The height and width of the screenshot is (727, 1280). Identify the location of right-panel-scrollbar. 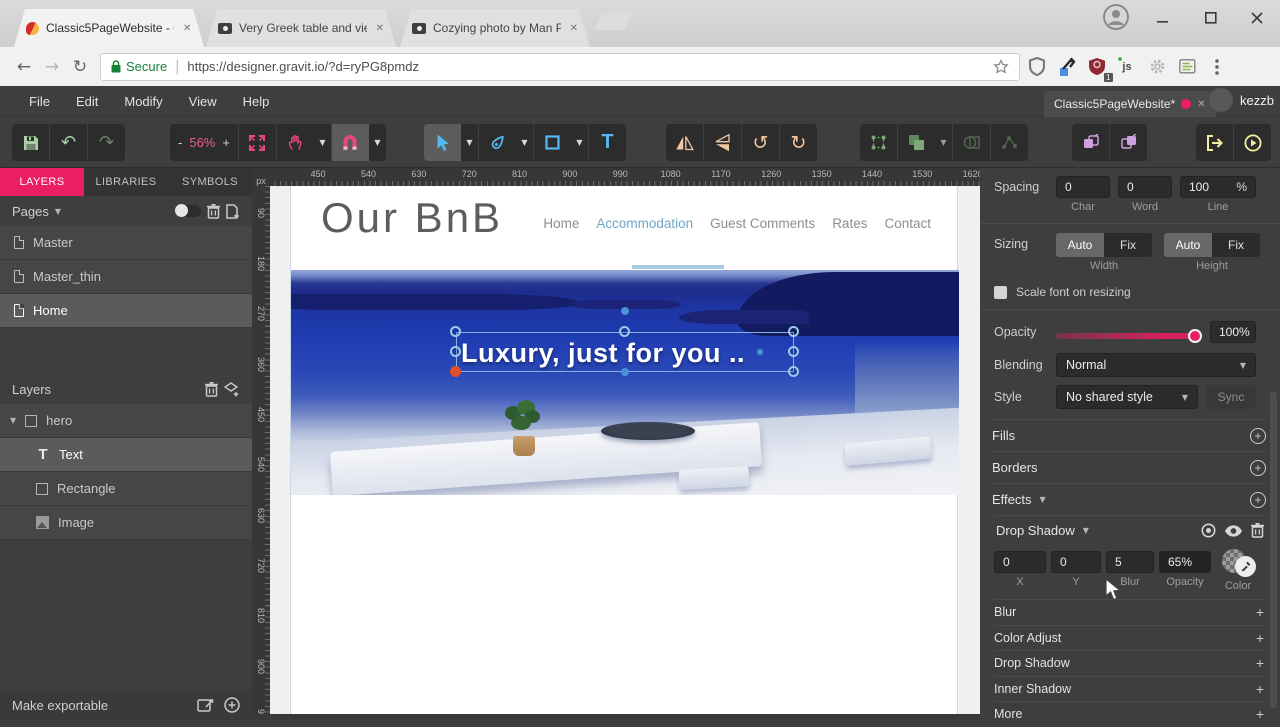
(1273, 550).